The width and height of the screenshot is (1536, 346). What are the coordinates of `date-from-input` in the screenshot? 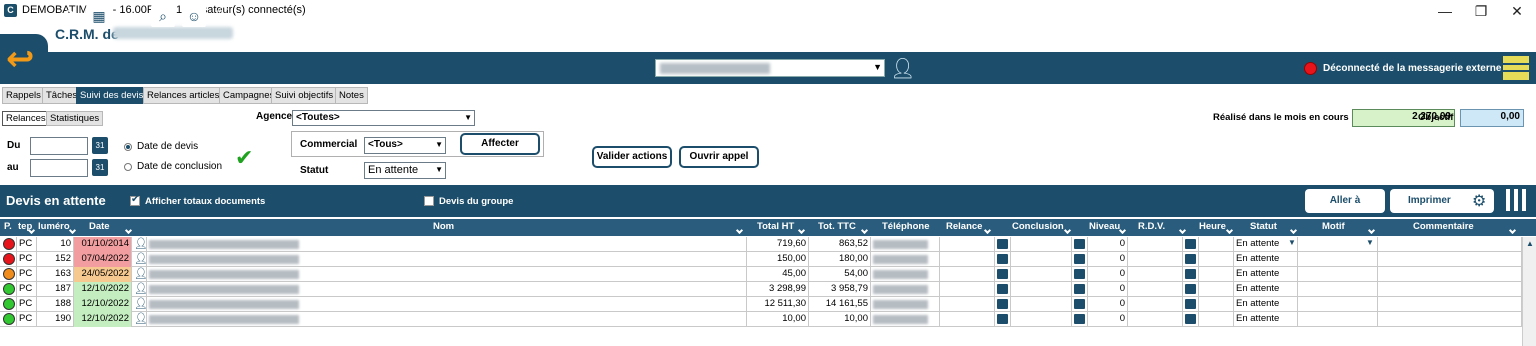 It's located at (59, 146).